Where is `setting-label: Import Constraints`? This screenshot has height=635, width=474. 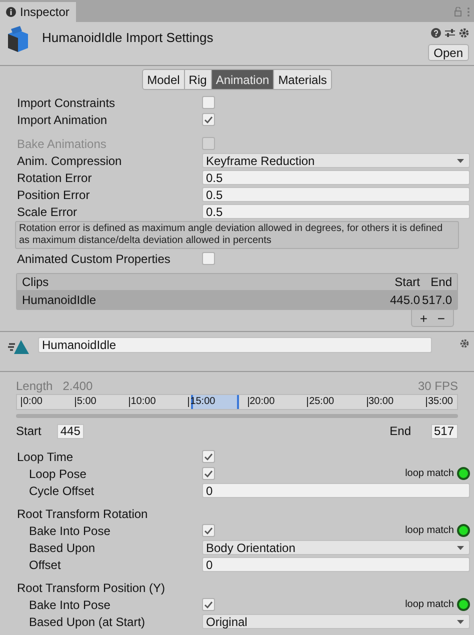 setting-label: Import Constraints is located at coordinates (66, 103).